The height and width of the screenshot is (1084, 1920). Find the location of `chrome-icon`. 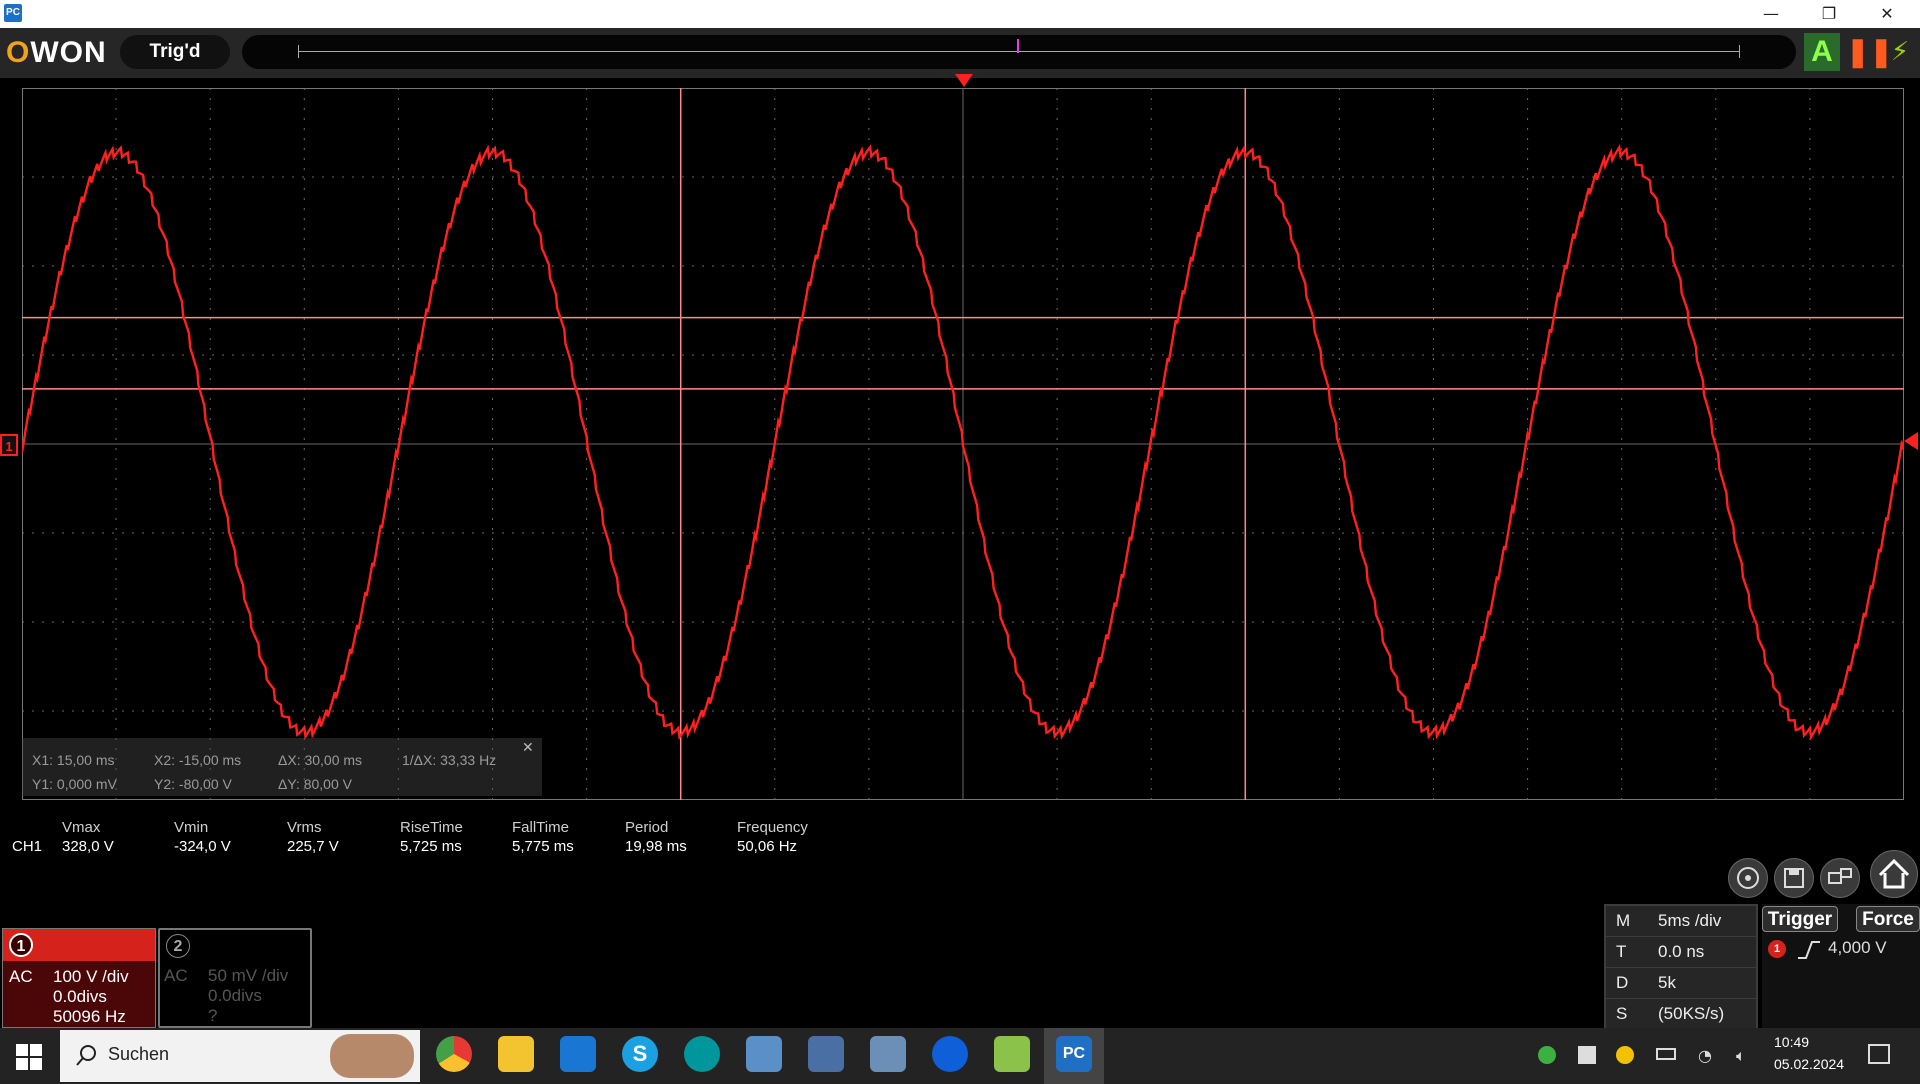

chrome-icon is located at coordinates (454, 1054).